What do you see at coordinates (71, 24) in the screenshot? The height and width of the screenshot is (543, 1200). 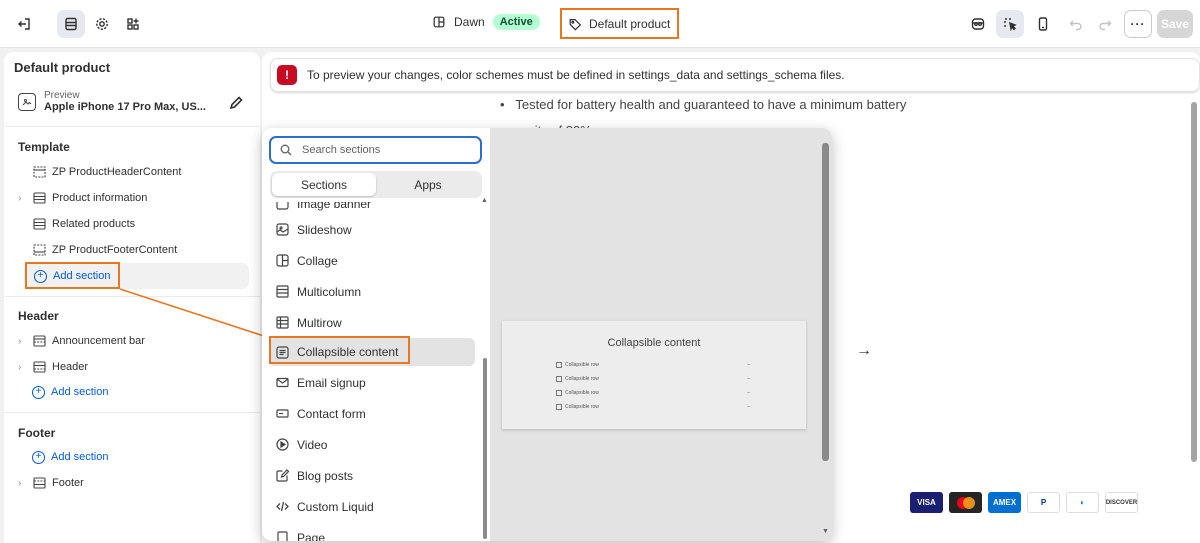 I see `sections-icon` at bounding box center [71, 24].